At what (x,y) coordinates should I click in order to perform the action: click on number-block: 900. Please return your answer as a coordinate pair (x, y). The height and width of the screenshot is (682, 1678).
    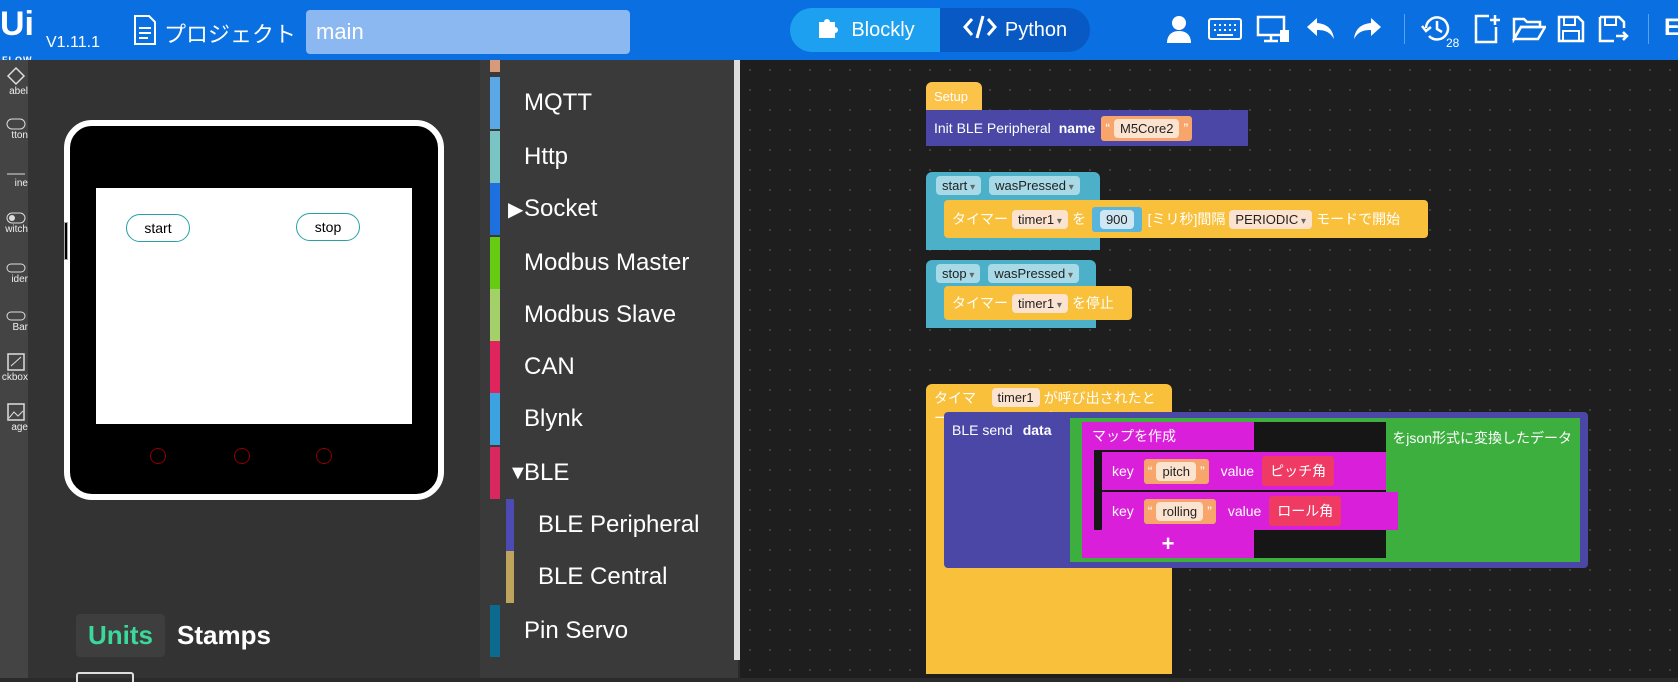
    Looking at the image, I should click on (1116, 219).